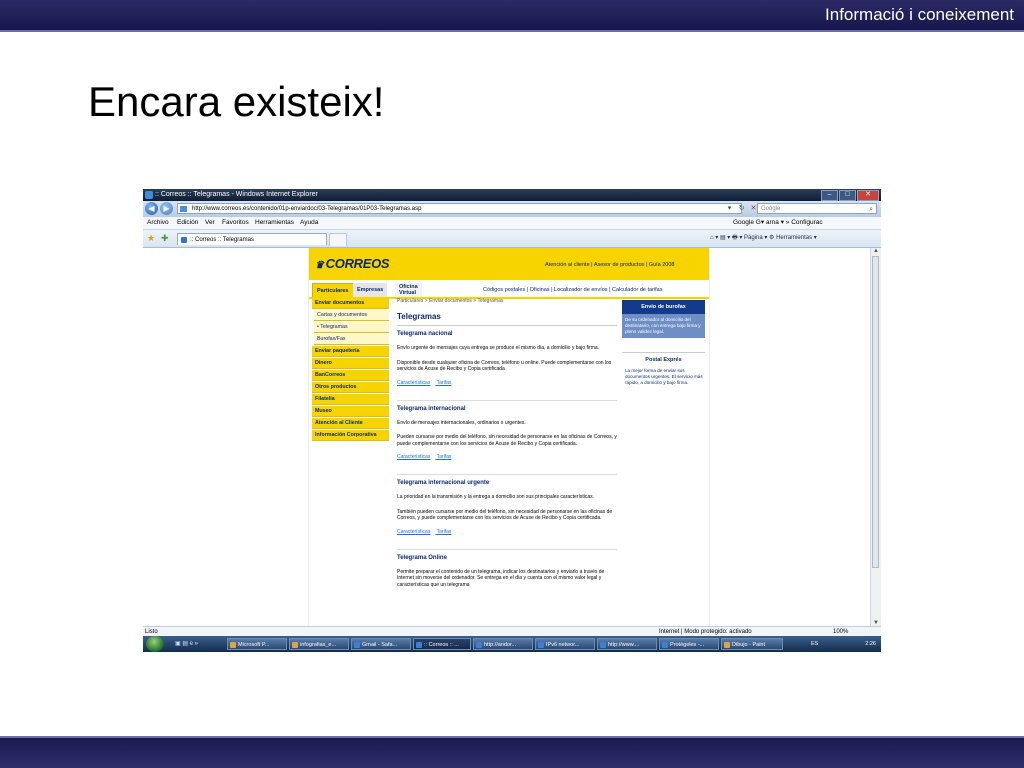  What do you see at coordinates (350, 423) in the screenshot?
I see `left-menu-item: Atención al Cliente` at bounding box center [350, 423].